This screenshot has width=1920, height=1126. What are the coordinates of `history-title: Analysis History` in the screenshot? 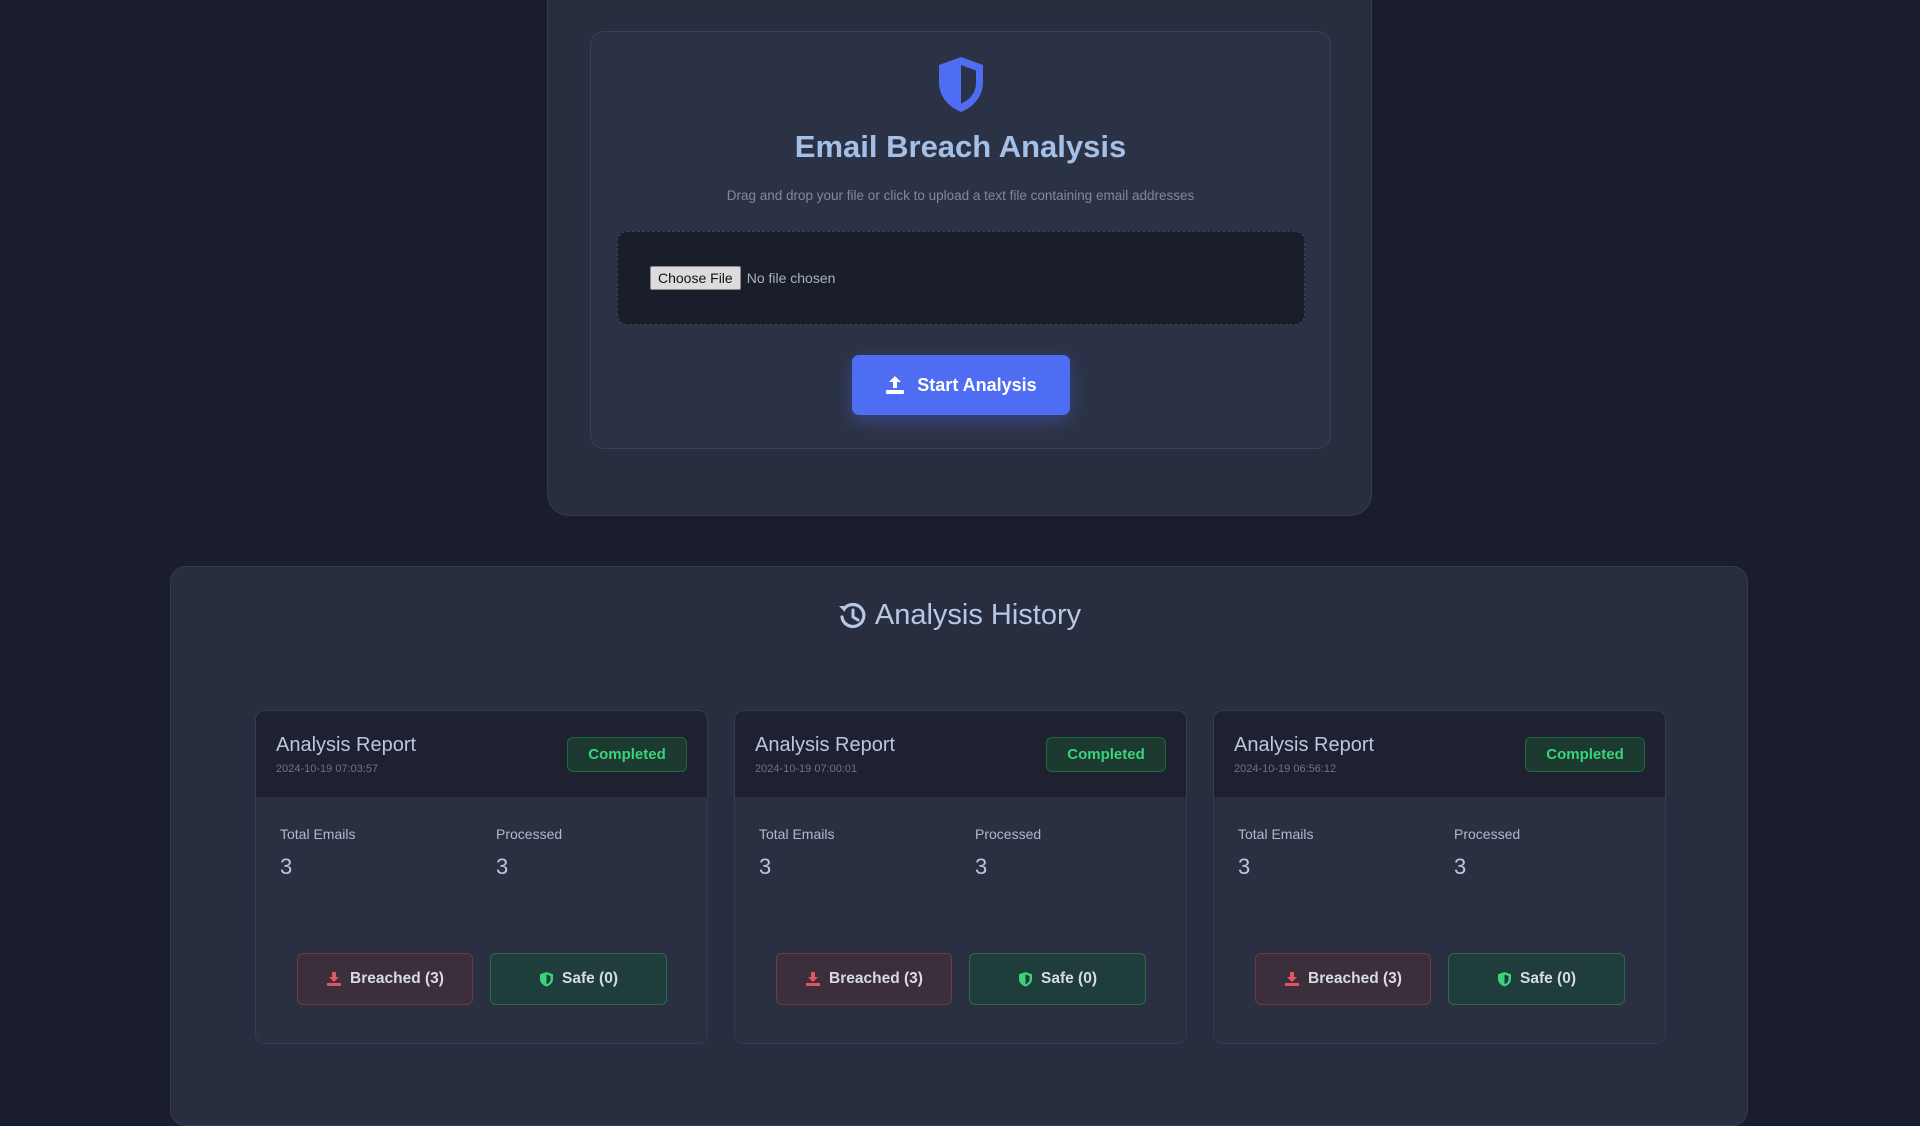 It's located at (978, 615).